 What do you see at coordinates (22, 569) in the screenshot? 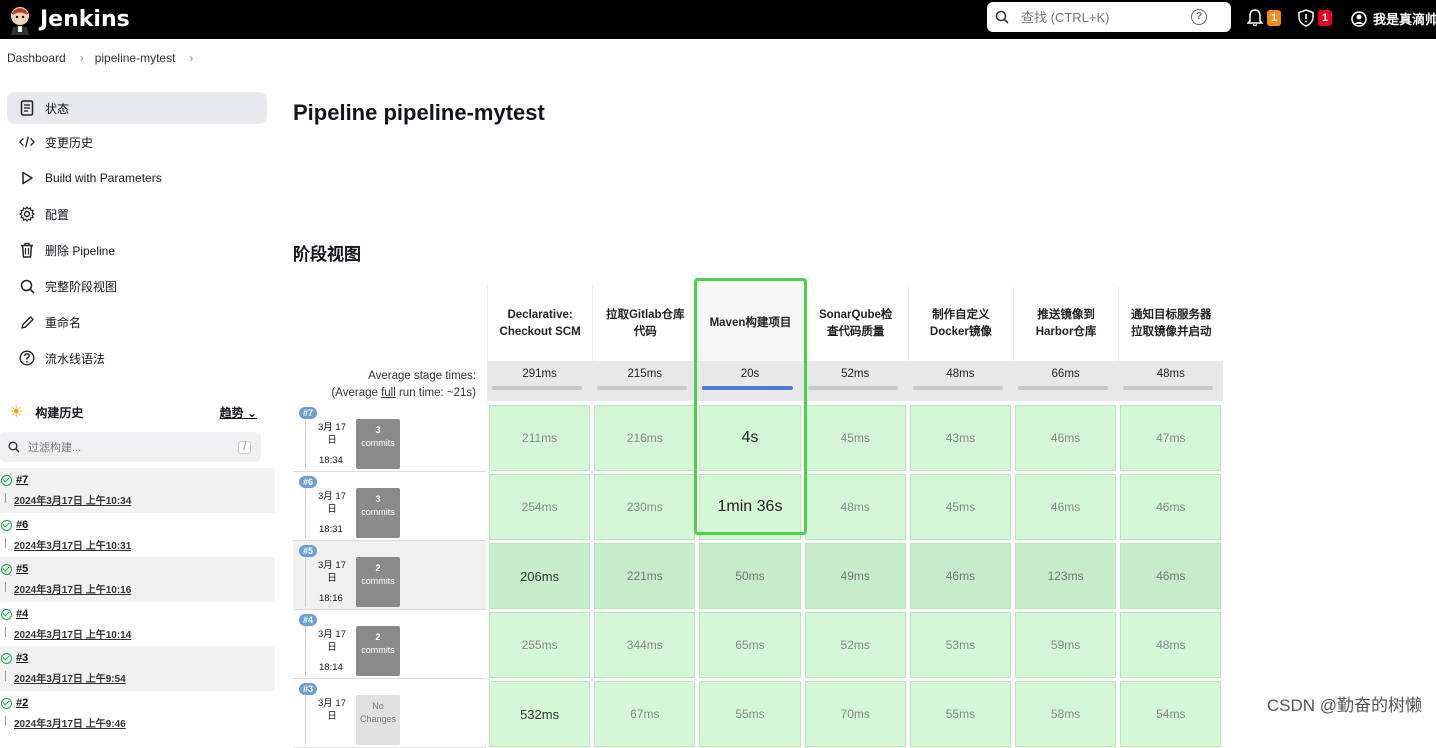
I see `build-number: #5` at bounding box center [22, 569].